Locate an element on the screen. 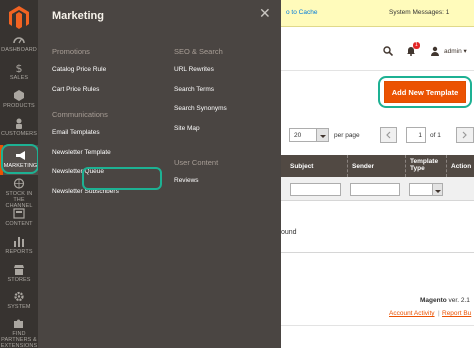 The image size is (474, 348). dashboard-icon is located at coordinates (19, 40).